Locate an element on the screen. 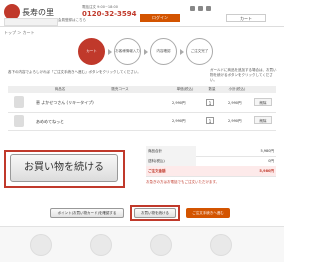 The image size is (320, 262). step-complete: ご注文完了 is located at coordinates (199, 51).